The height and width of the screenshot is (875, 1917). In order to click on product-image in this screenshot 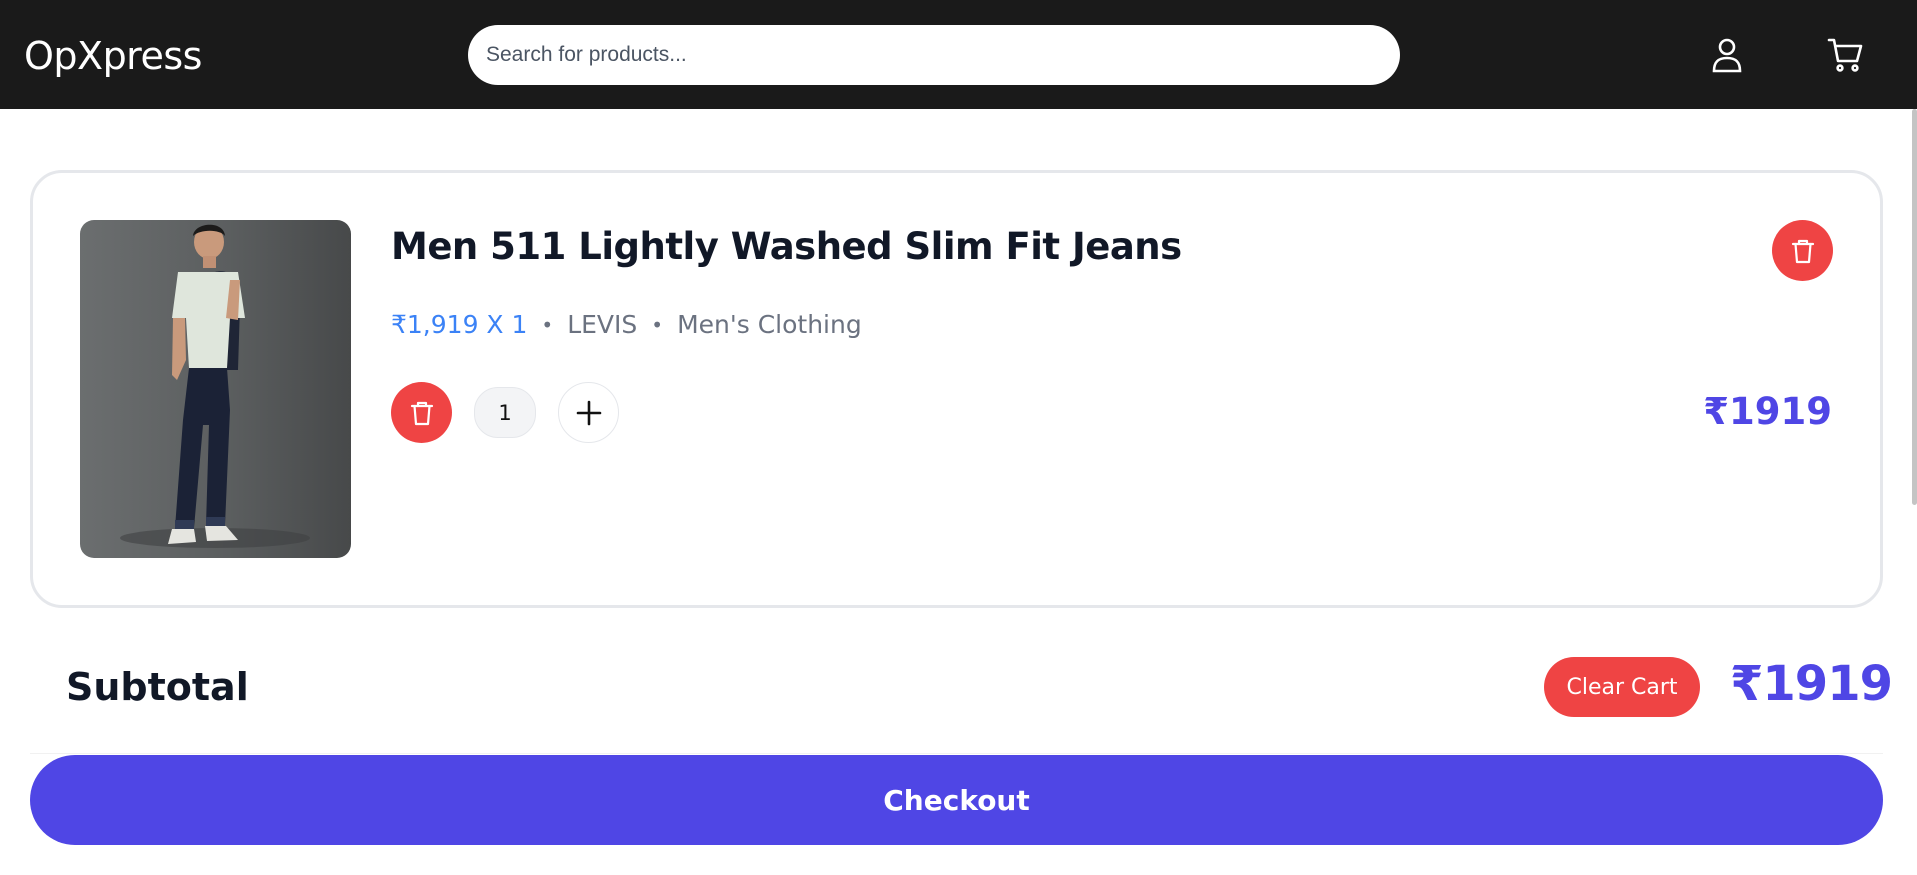, I will do `click(215, 389)`.